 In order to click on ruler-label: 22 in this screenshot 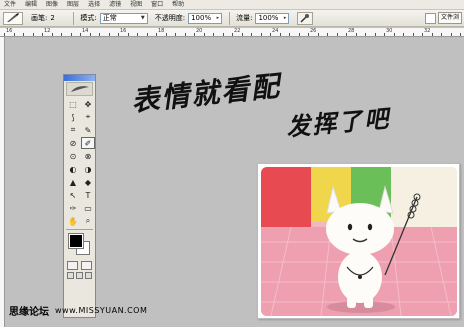, I will do `click(237, 31)`.